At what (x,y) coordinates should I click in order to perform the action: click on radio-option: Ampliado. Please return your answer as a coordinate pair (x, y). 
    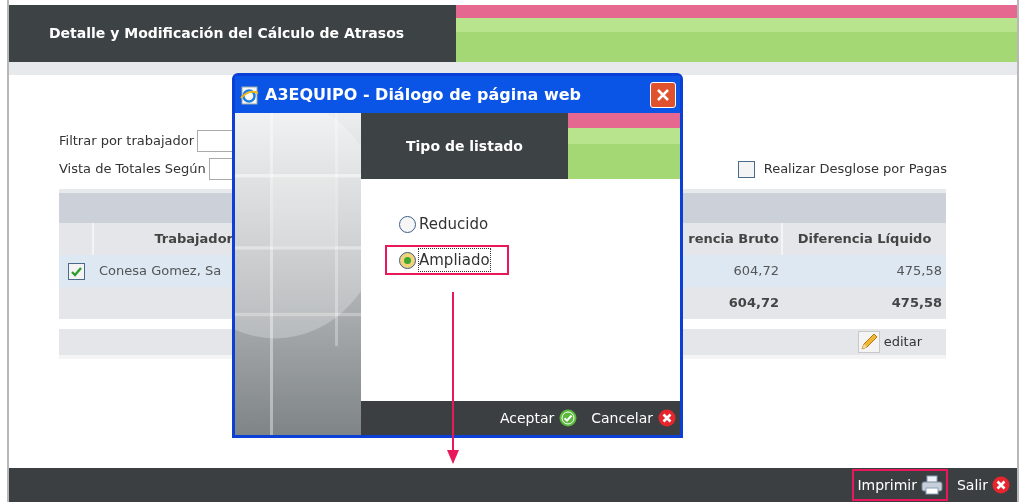
    Looking at the image, I should click on (444, 260).